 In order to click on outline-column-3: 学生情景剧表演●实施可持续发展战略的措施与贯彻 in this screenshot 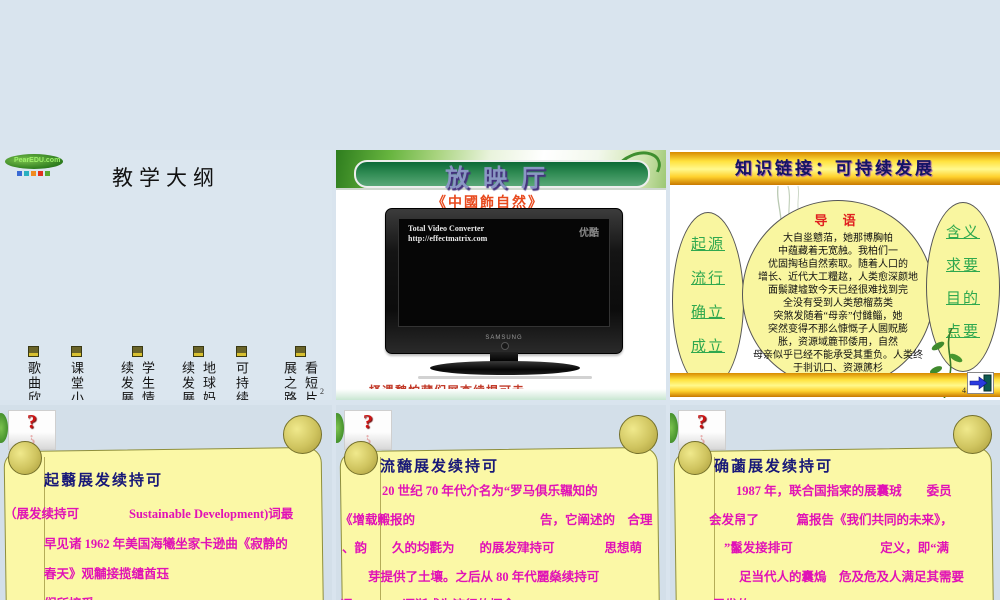, I will do `click(137, 380)`.